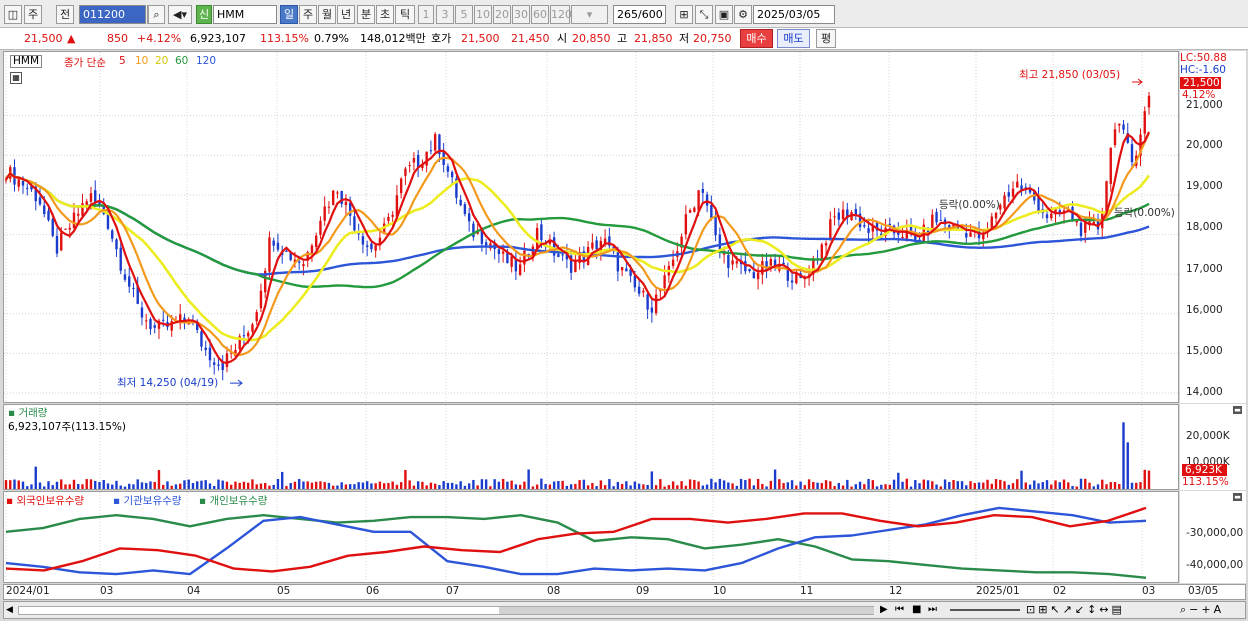 The image size is (1248, 621). I want to click on speaker-icon: ◀▾, so click(180, 14).